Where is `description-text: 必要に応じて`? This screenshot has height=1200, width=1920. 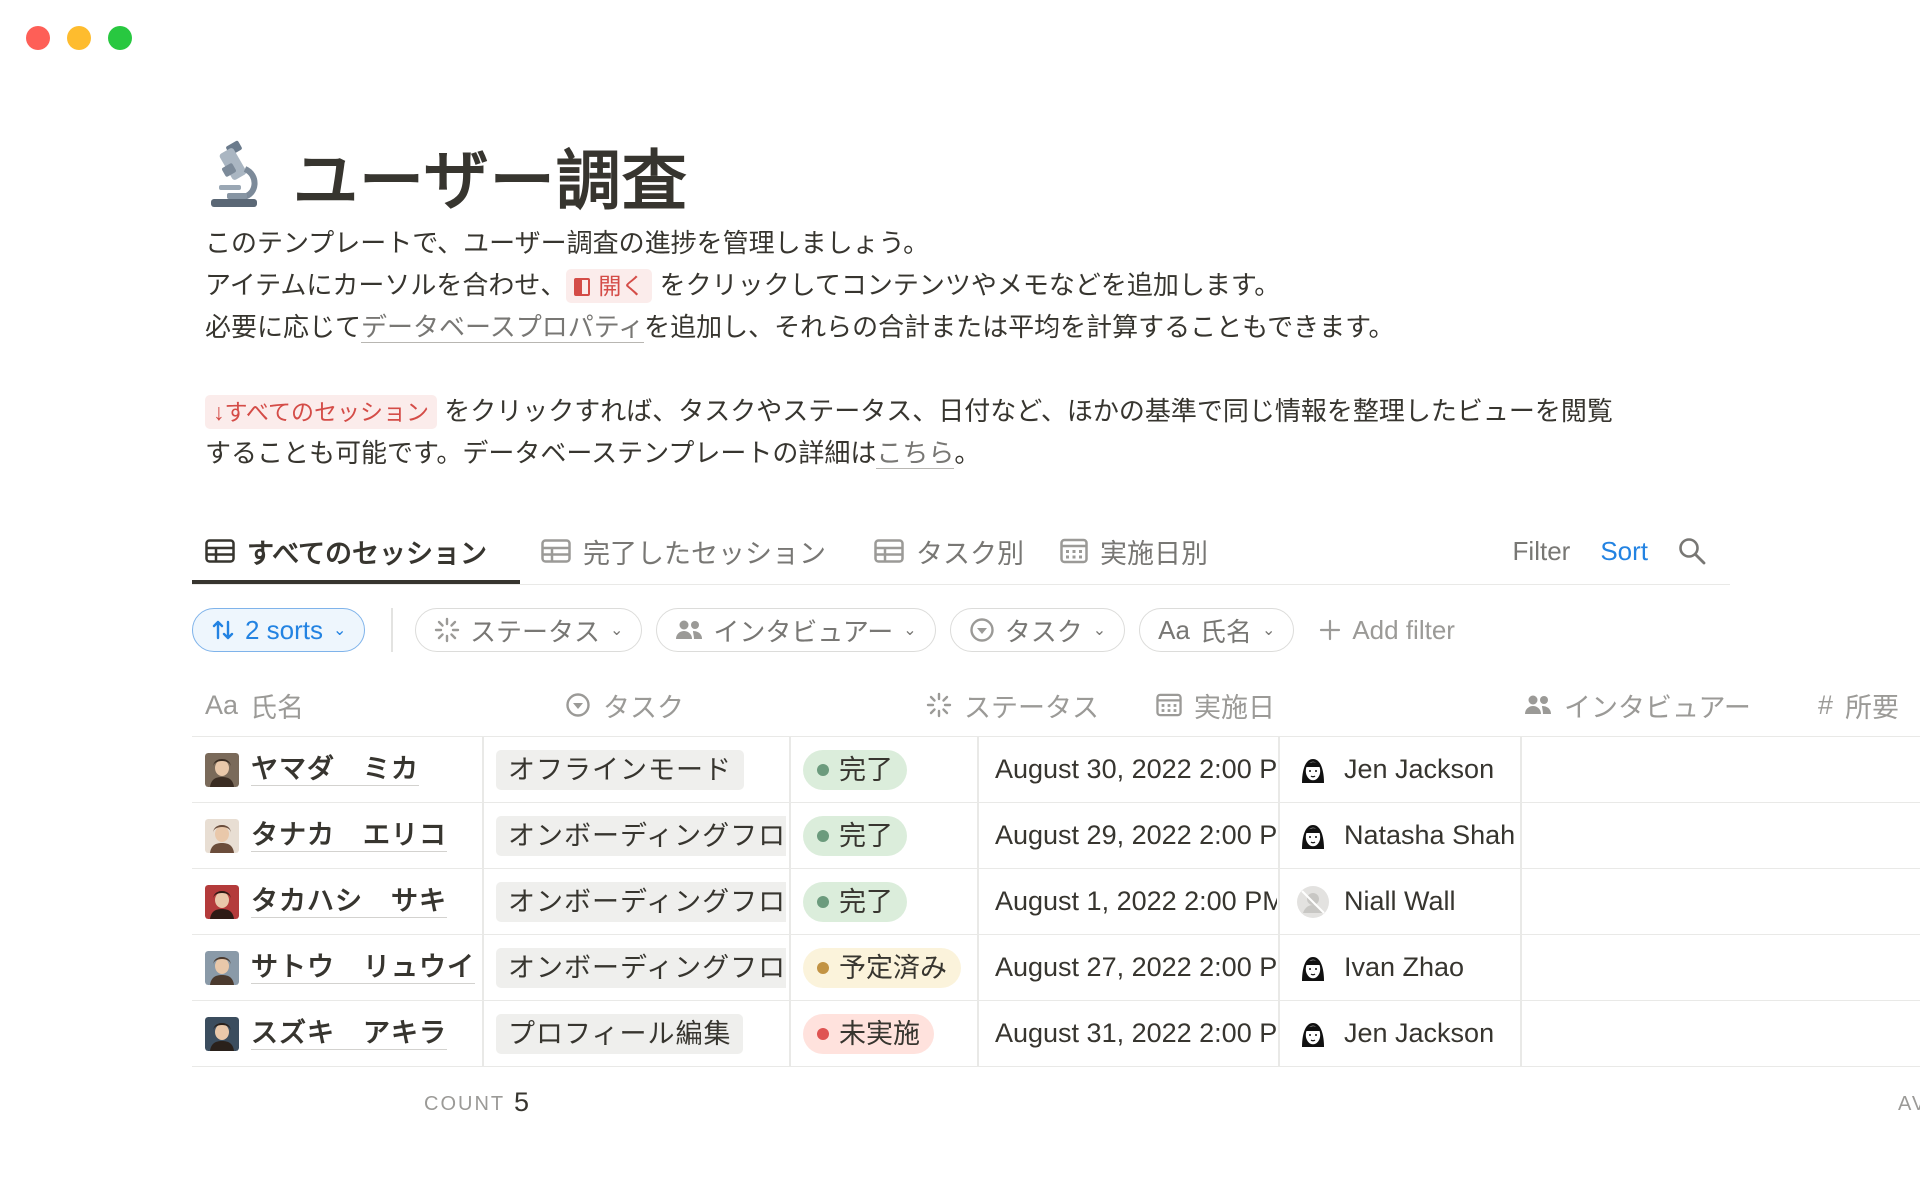 description-text: 必要に応じて is located at coordinates (283, 327).